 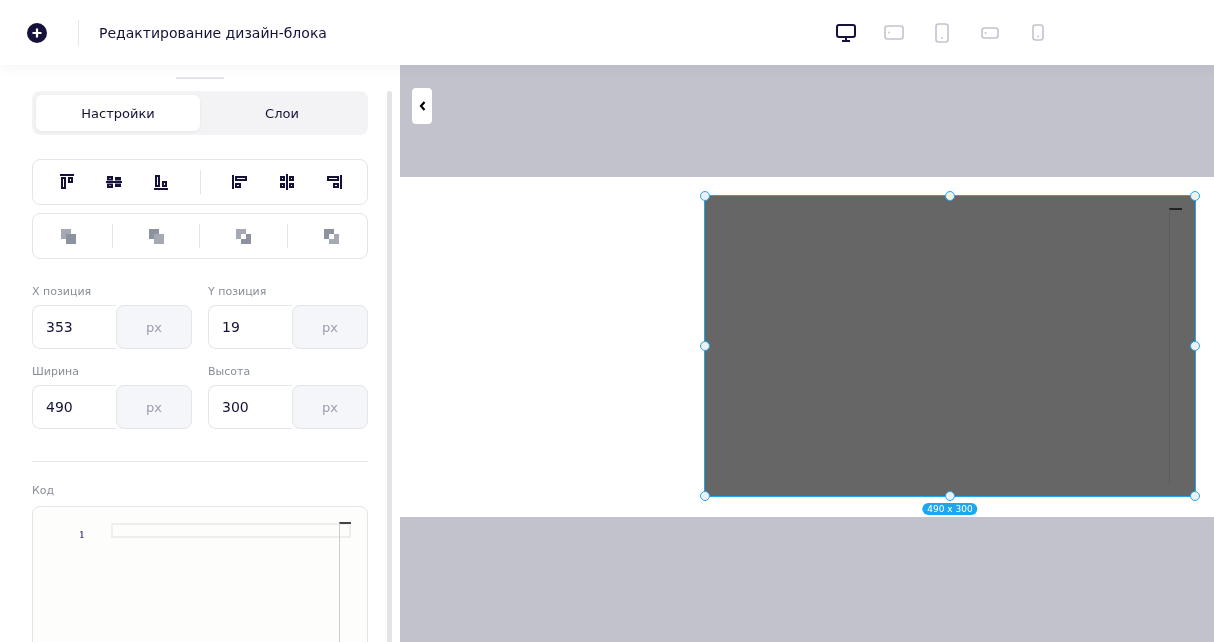 I want to click on send-to-back-icon, so click(x=331, y=236).